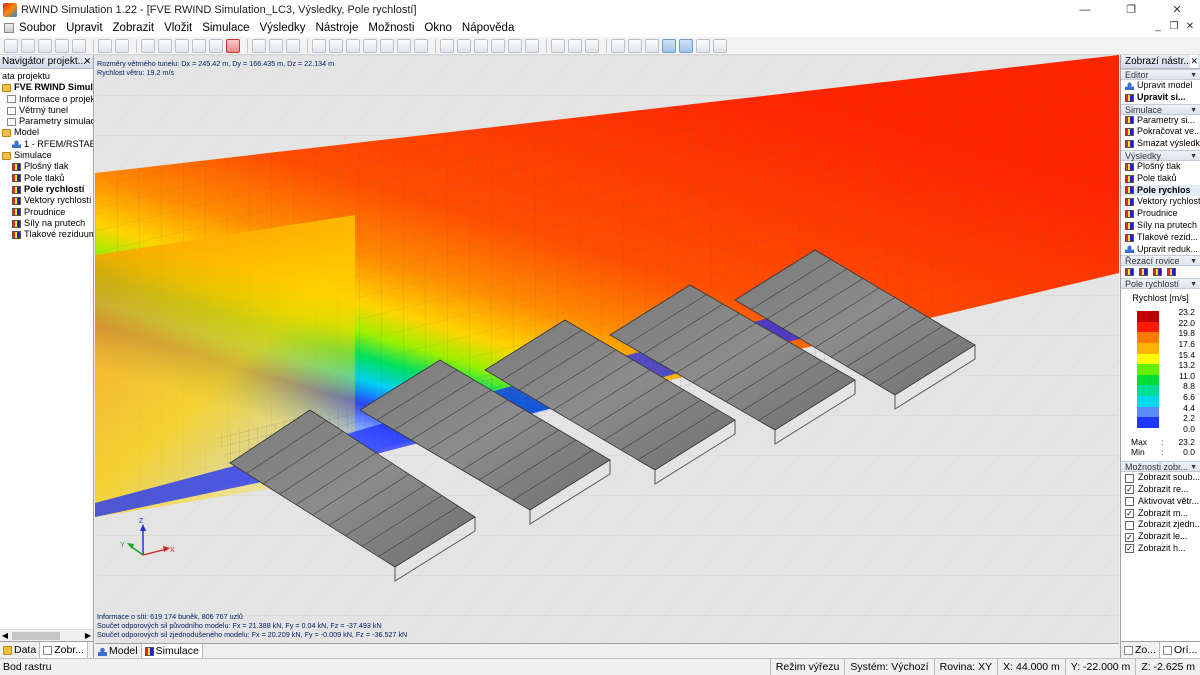 The height and width of the screenshot is (675, 1200). What do you see at coordinates (1171, 272) in the screenshot?
I see `cutting-plane-off-icon` at bounding box center [1171, 272].